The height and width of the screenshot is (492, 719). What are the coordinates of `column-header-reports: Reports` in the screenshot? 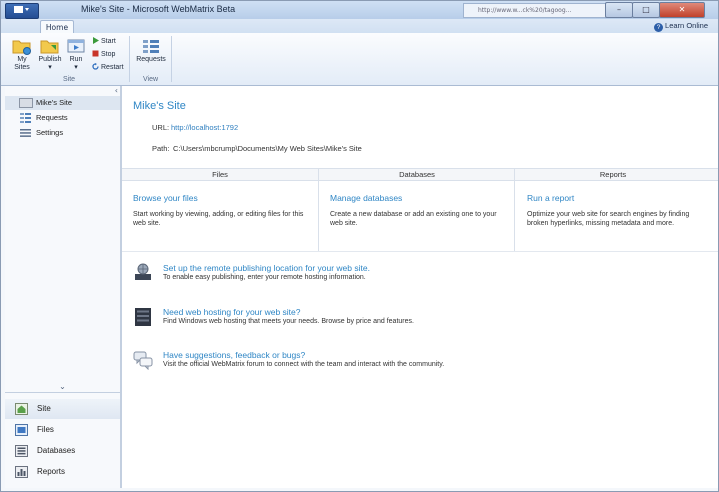 It's located at (613, 174).